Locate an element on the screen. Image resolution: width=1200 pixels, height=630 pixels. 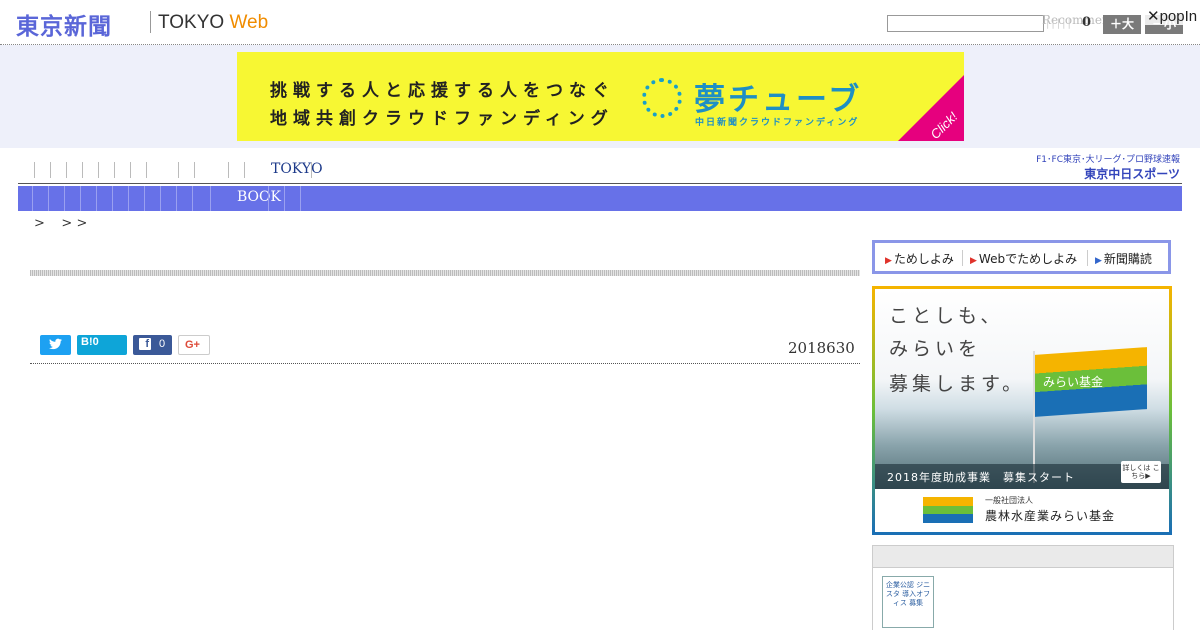
logo-web-text: Web is located at coordinates (249, 22).